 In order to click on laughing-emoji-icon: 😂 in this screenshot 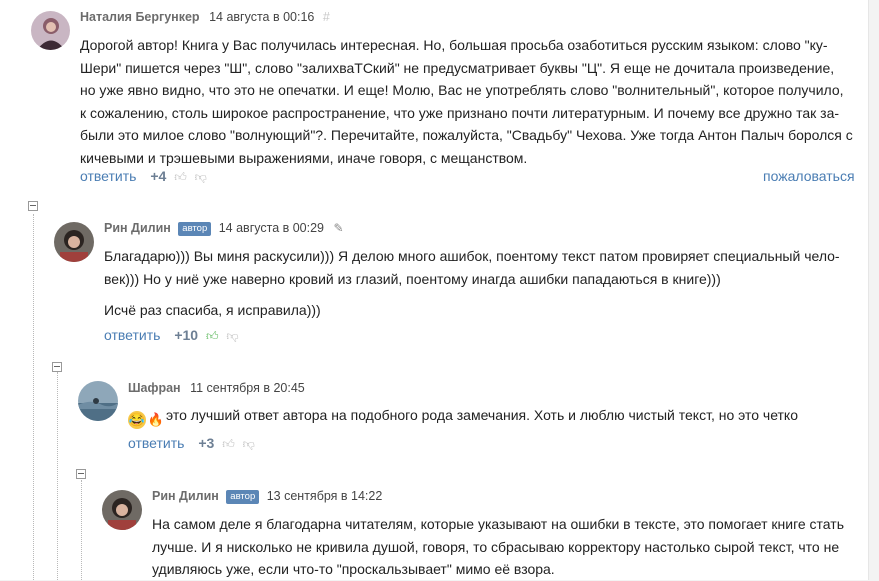, I will do `click(137, 420)`.